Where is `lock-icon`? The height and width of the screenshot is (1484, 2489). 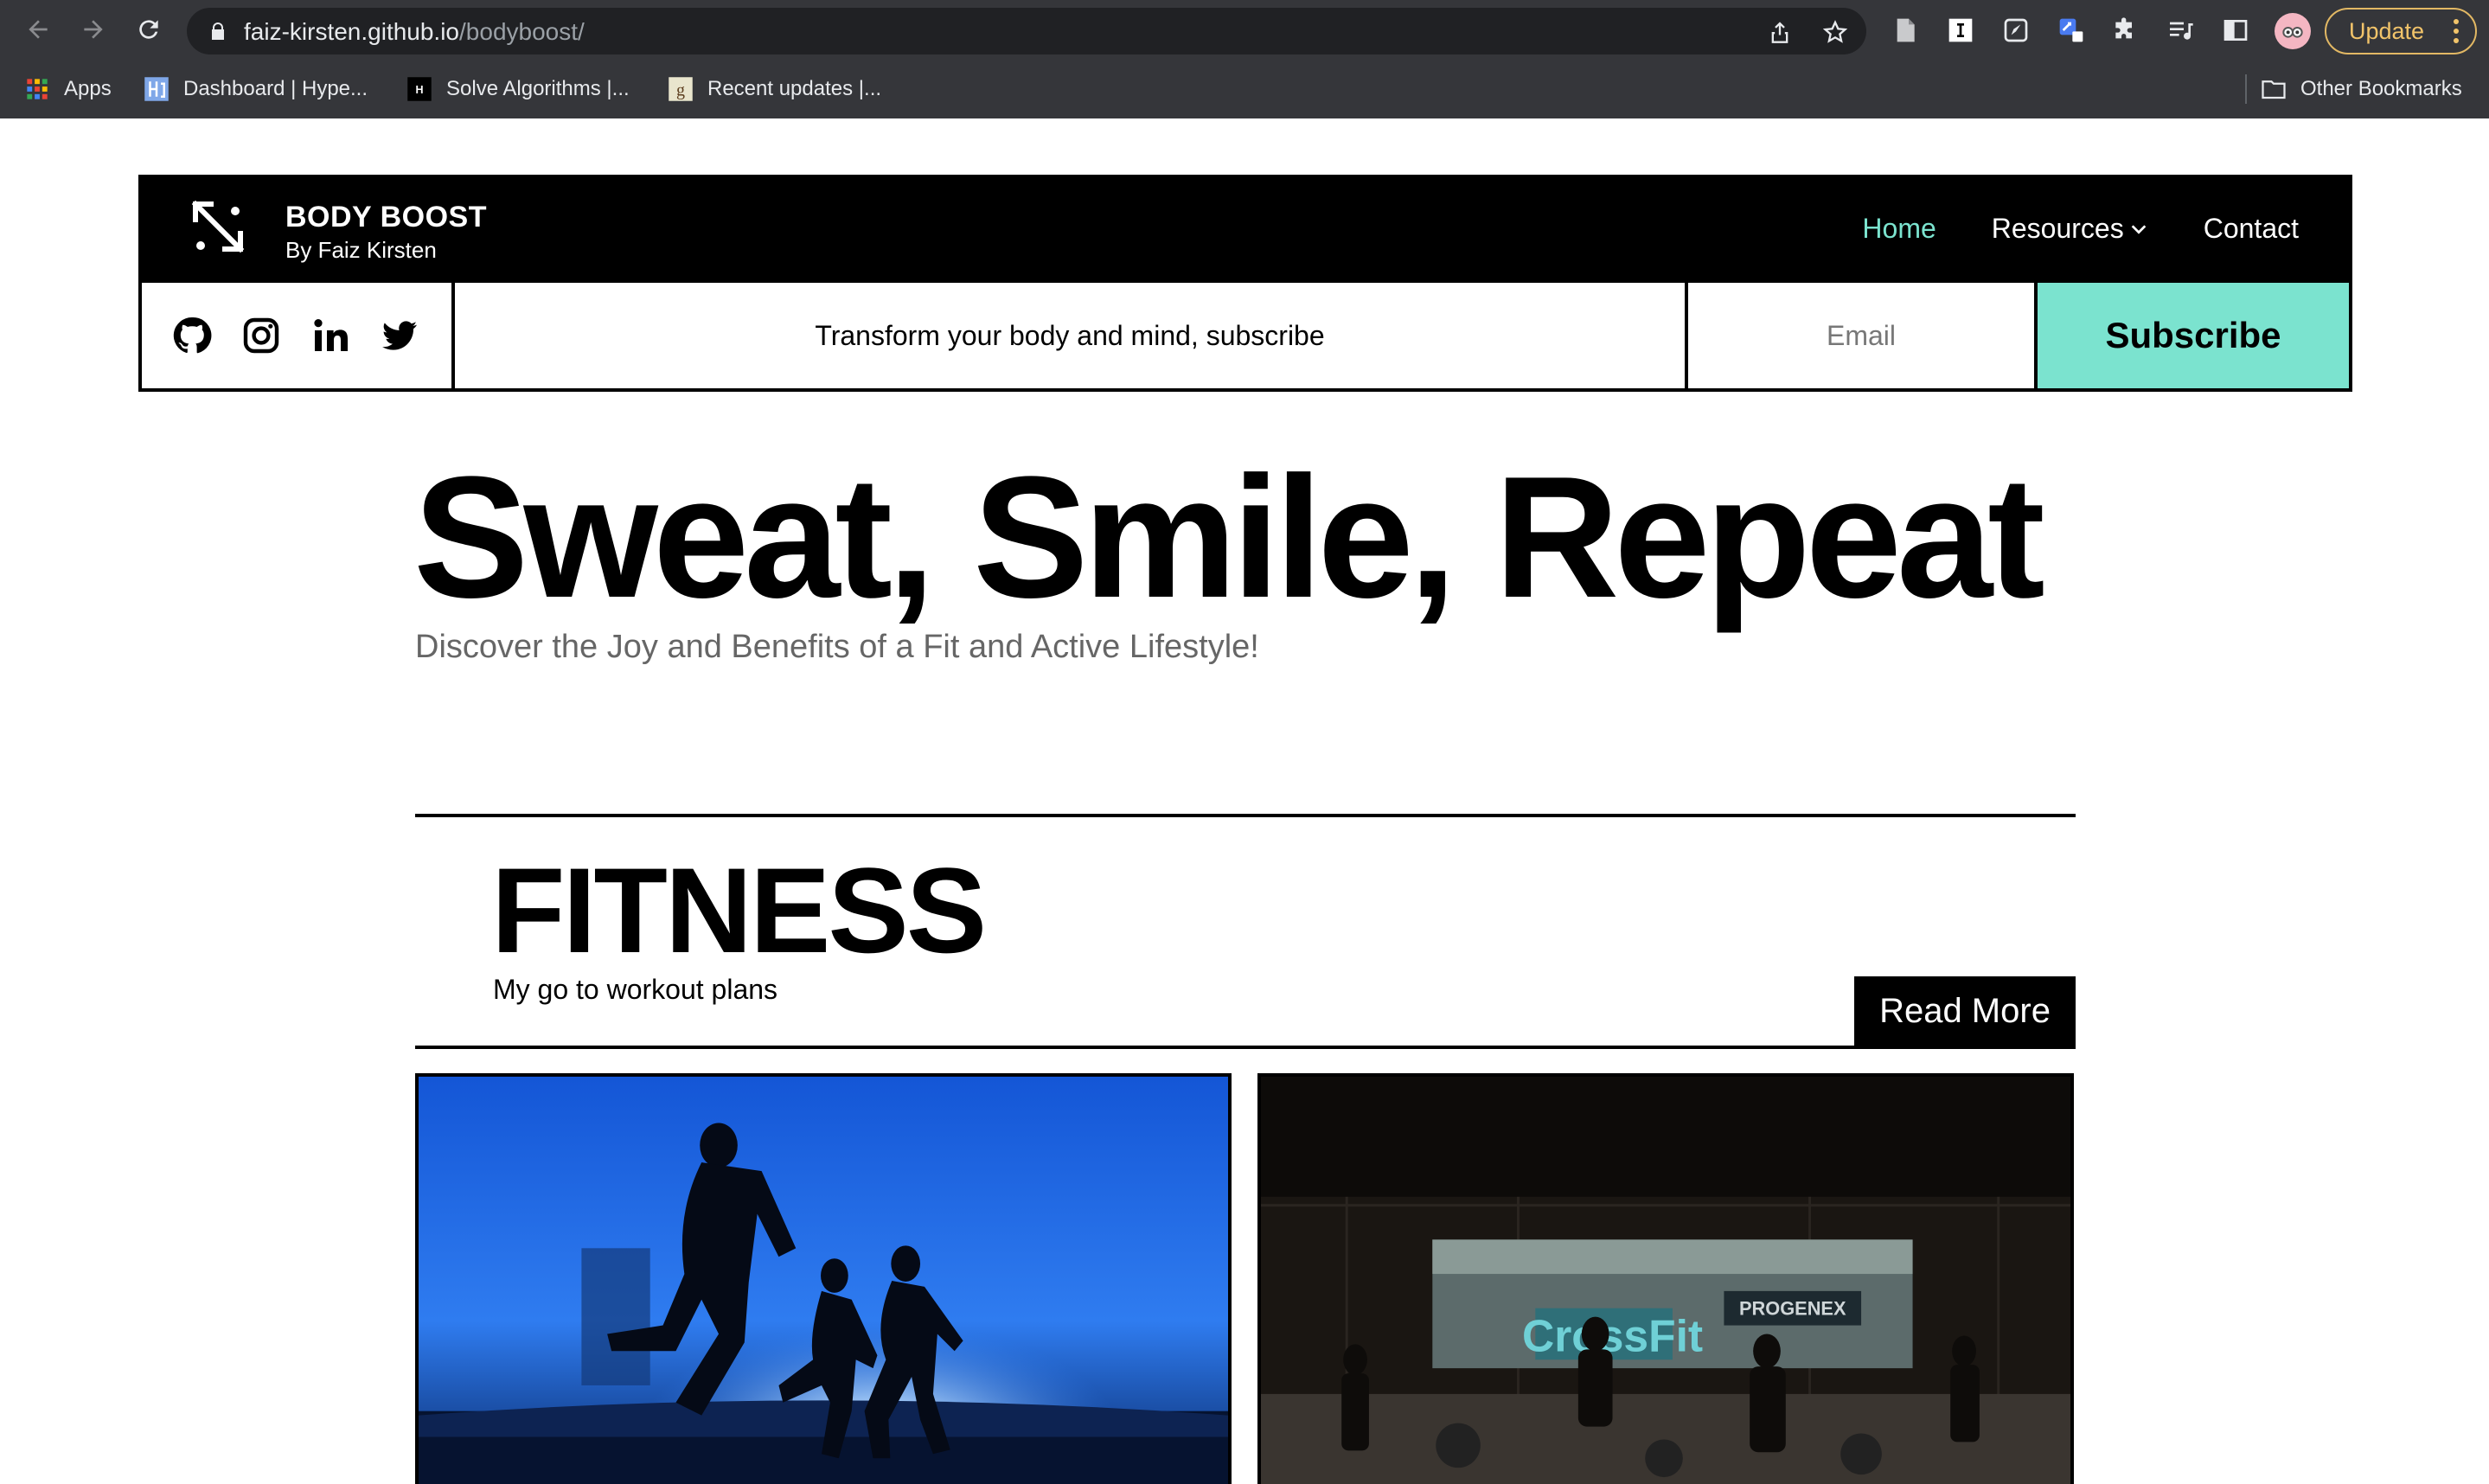 lock-icon is located at coordinates (218, 32).